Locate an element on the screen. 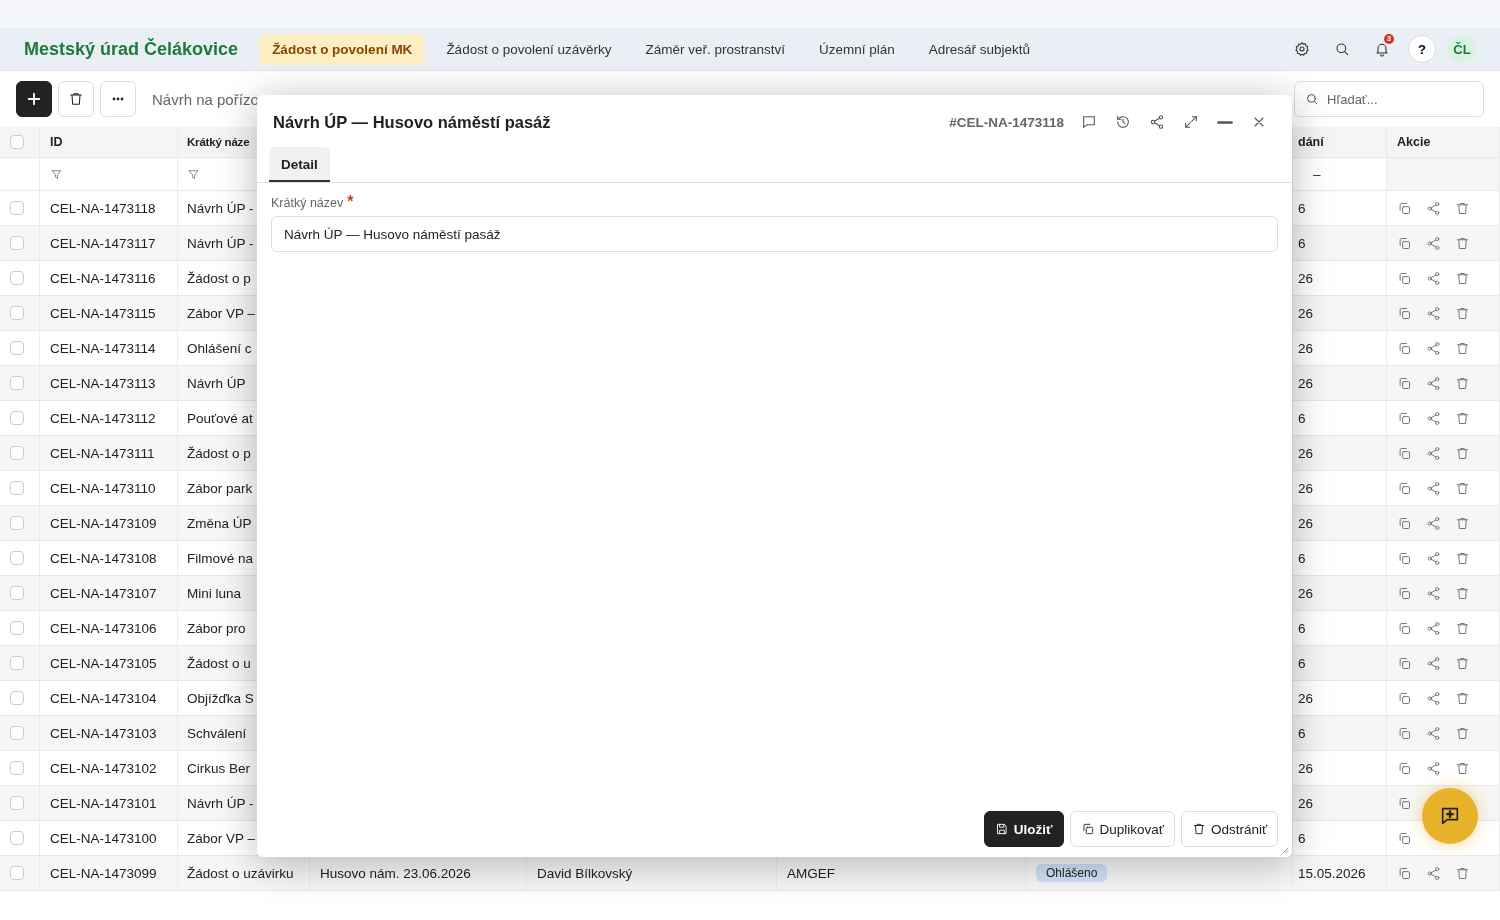 The width and height of the screenshot is (1500, 920). notifications-button: 3 is located at coordinates (1382, 49).